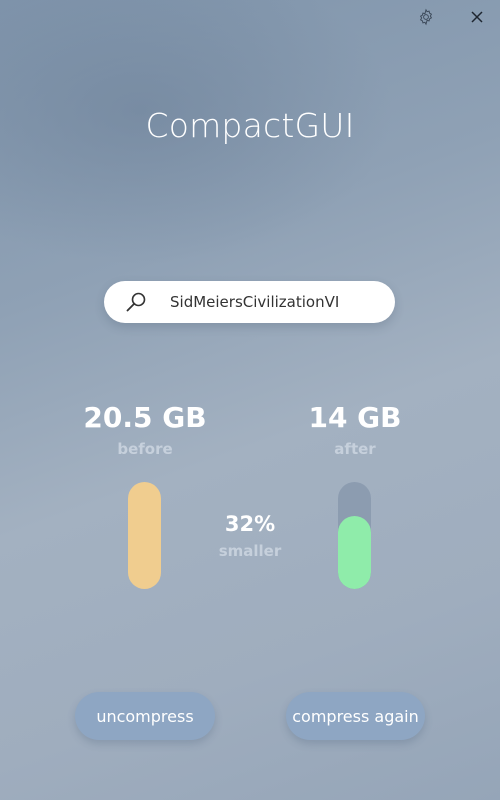 This screenshot has width=500, height=800. I want to click on search-icon, so click(136, 302).